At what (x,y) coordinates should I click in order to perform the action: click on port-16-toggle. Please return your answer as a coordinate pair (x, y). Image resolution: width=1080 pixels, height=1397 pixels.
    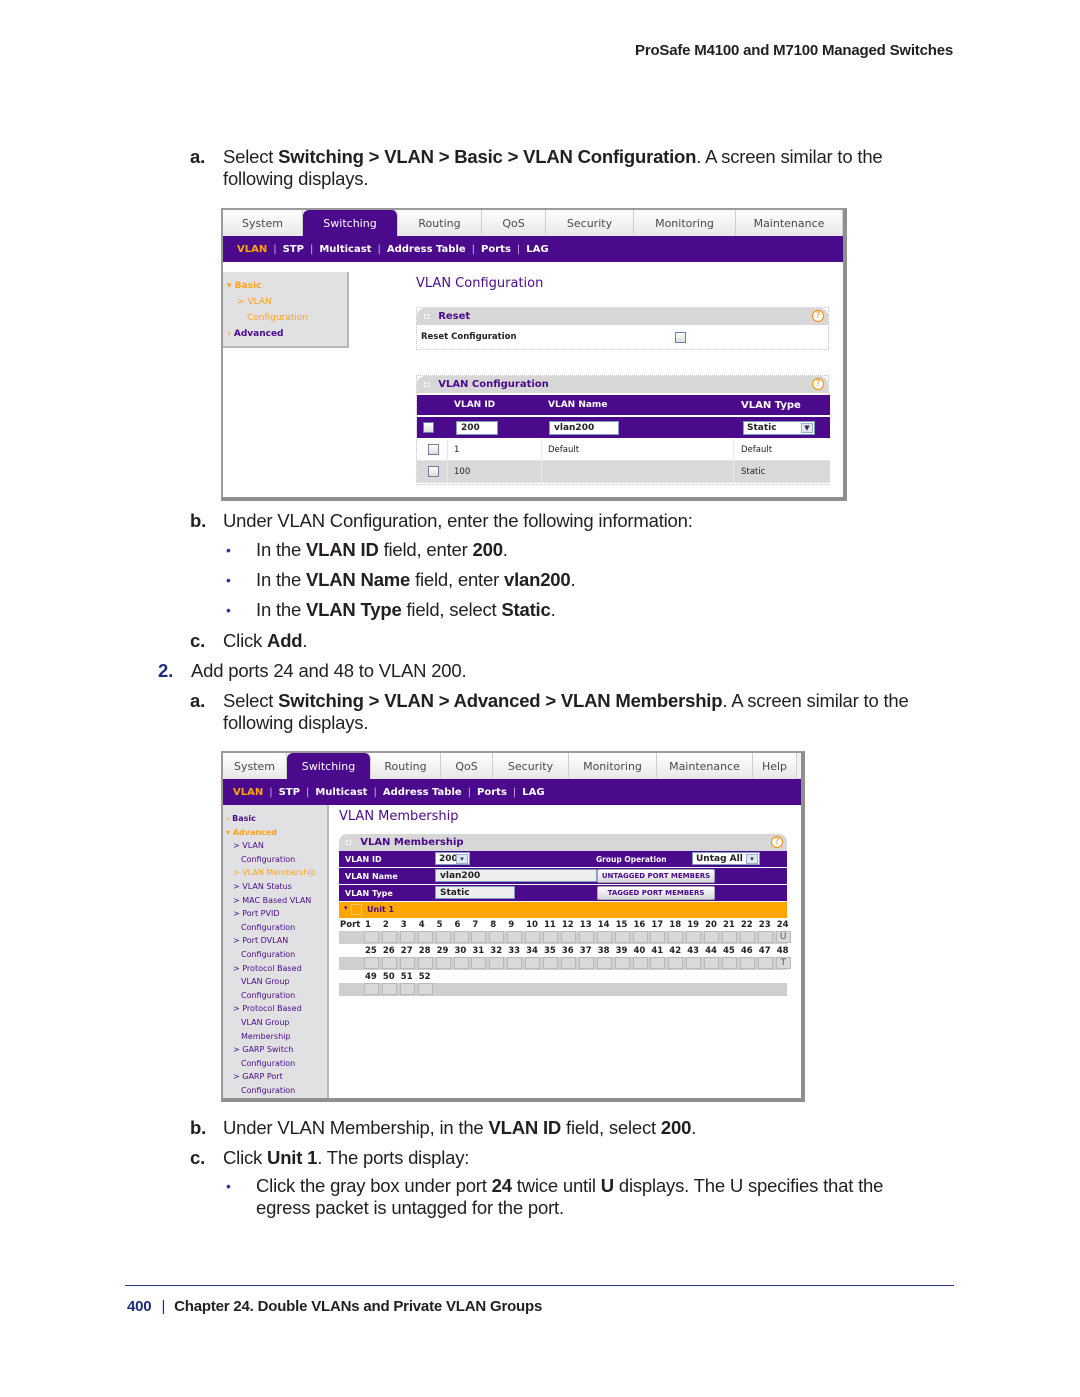
    Looking at the image, I should click on (640, 937).